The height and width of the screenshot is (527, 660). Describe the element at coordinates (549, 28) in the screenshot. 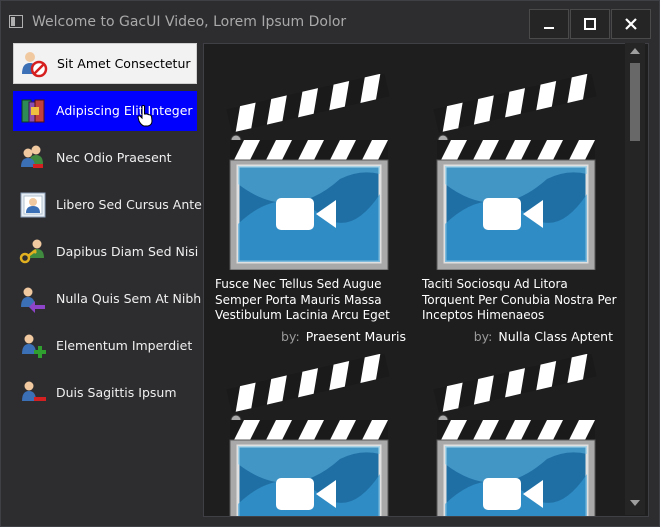

I see `minimize-icon` at that location.